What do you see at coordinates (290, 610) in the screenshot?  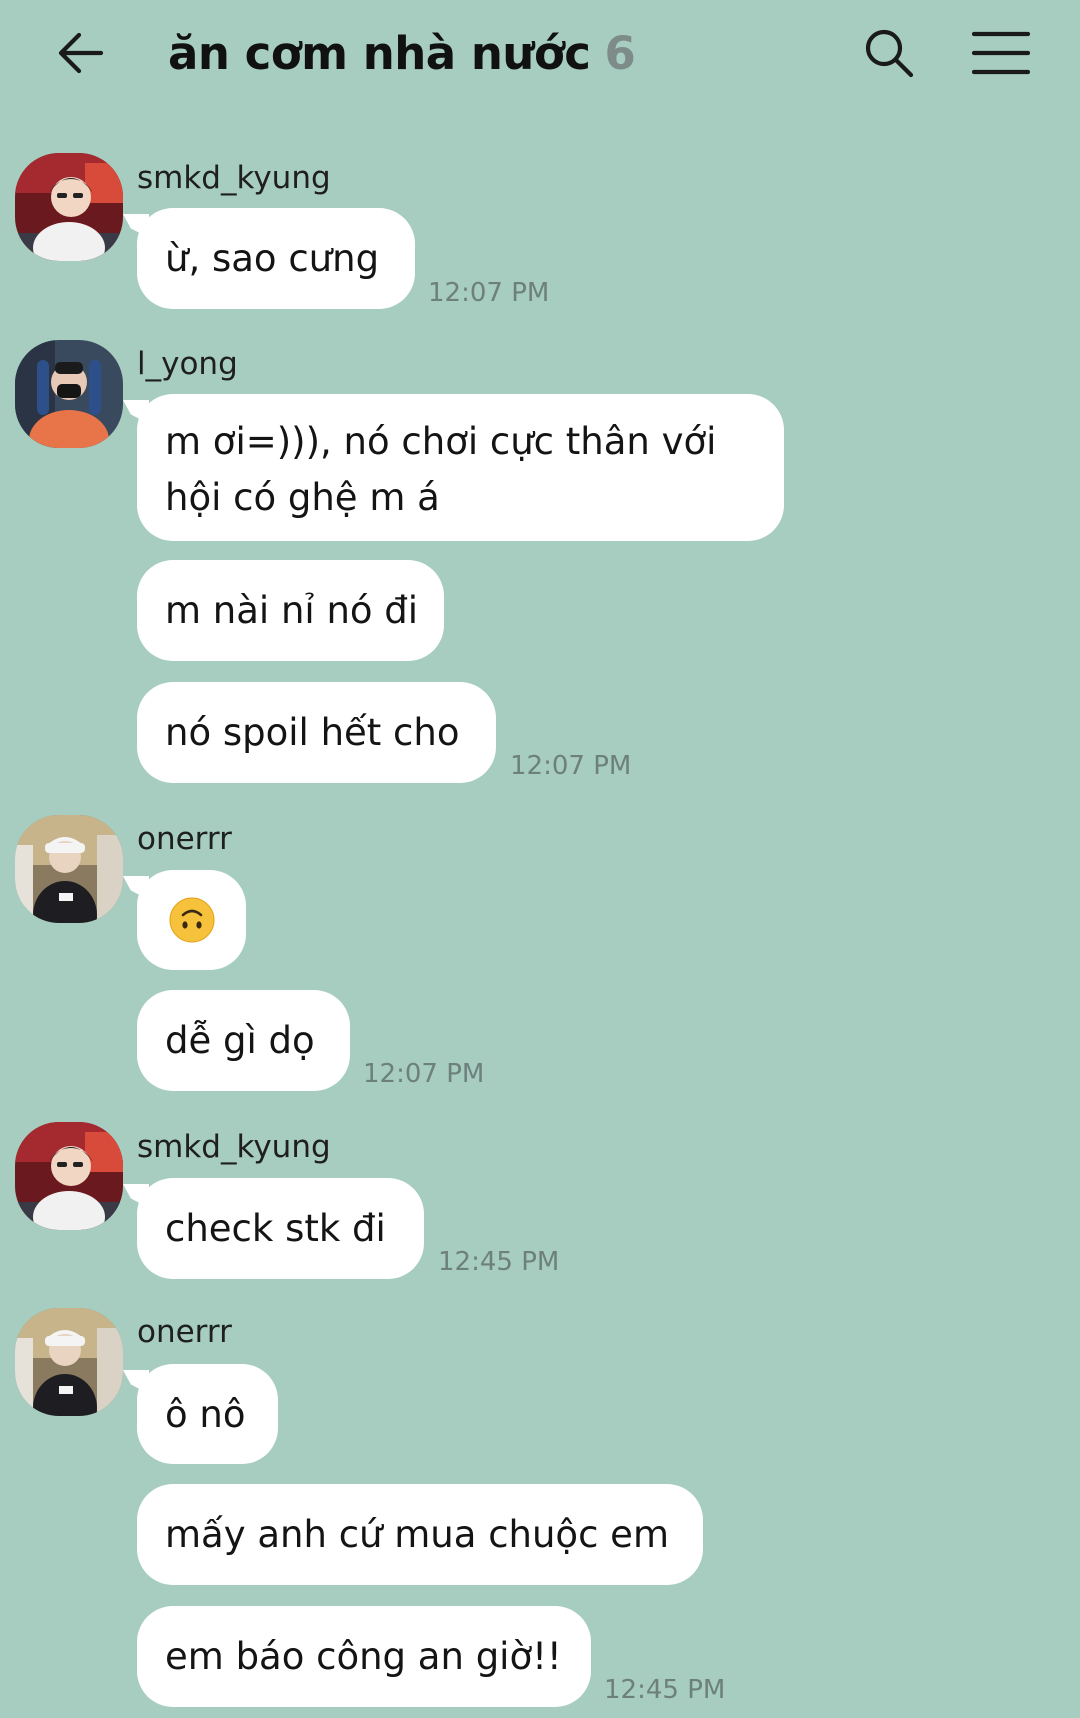 I see `message-bubble: m nài nỉ nó đi` at bounding box center [290, 610].